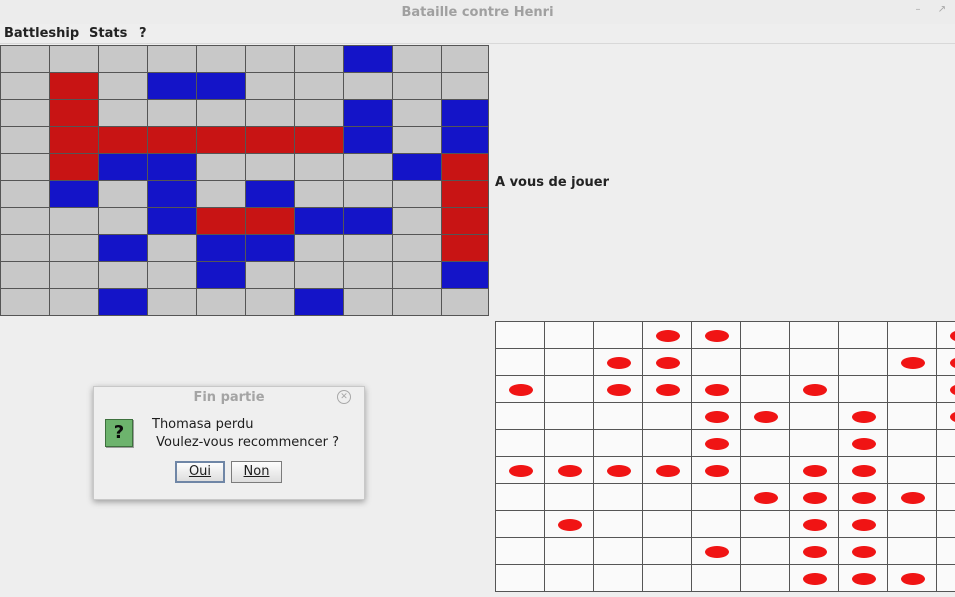  I want to click on menu-stats: Stats, so click(108, 33).